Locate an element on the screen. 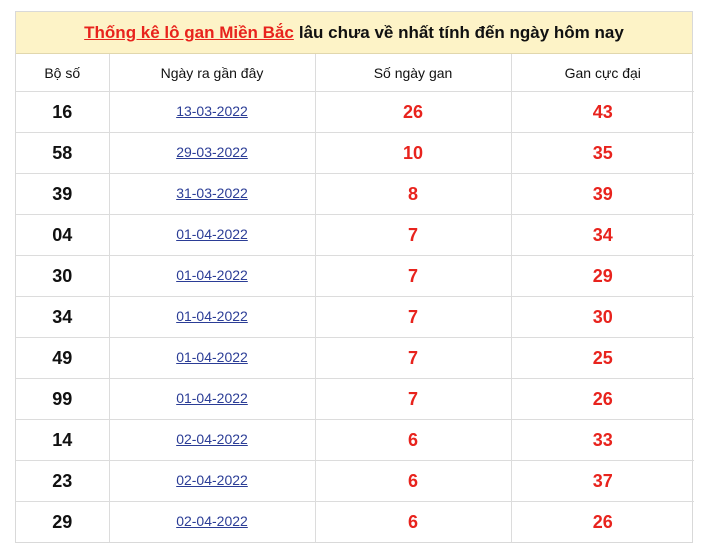  cell-max: 37 is located at coordinates (602, 481).